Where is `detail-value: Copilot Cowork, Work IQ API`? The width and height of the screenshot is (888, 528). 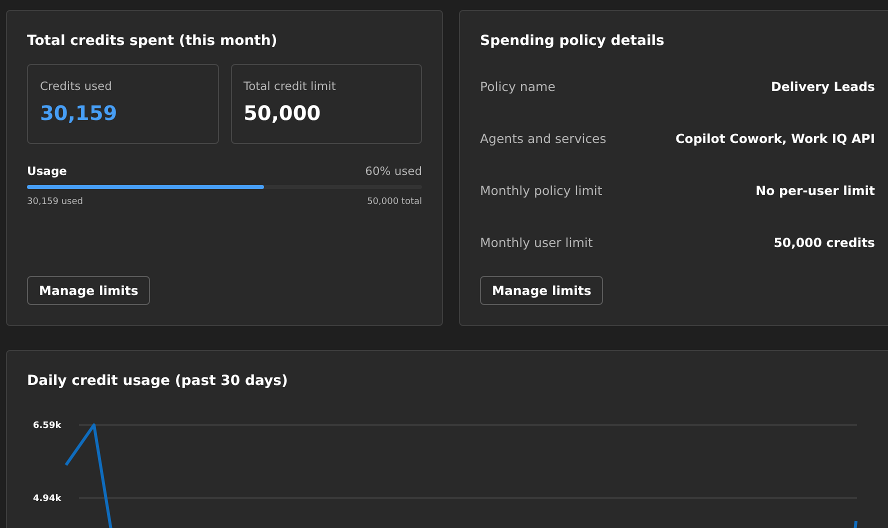 detail-value: Copilot Cowork, Work IQ API is located at coordinates (775, 138).